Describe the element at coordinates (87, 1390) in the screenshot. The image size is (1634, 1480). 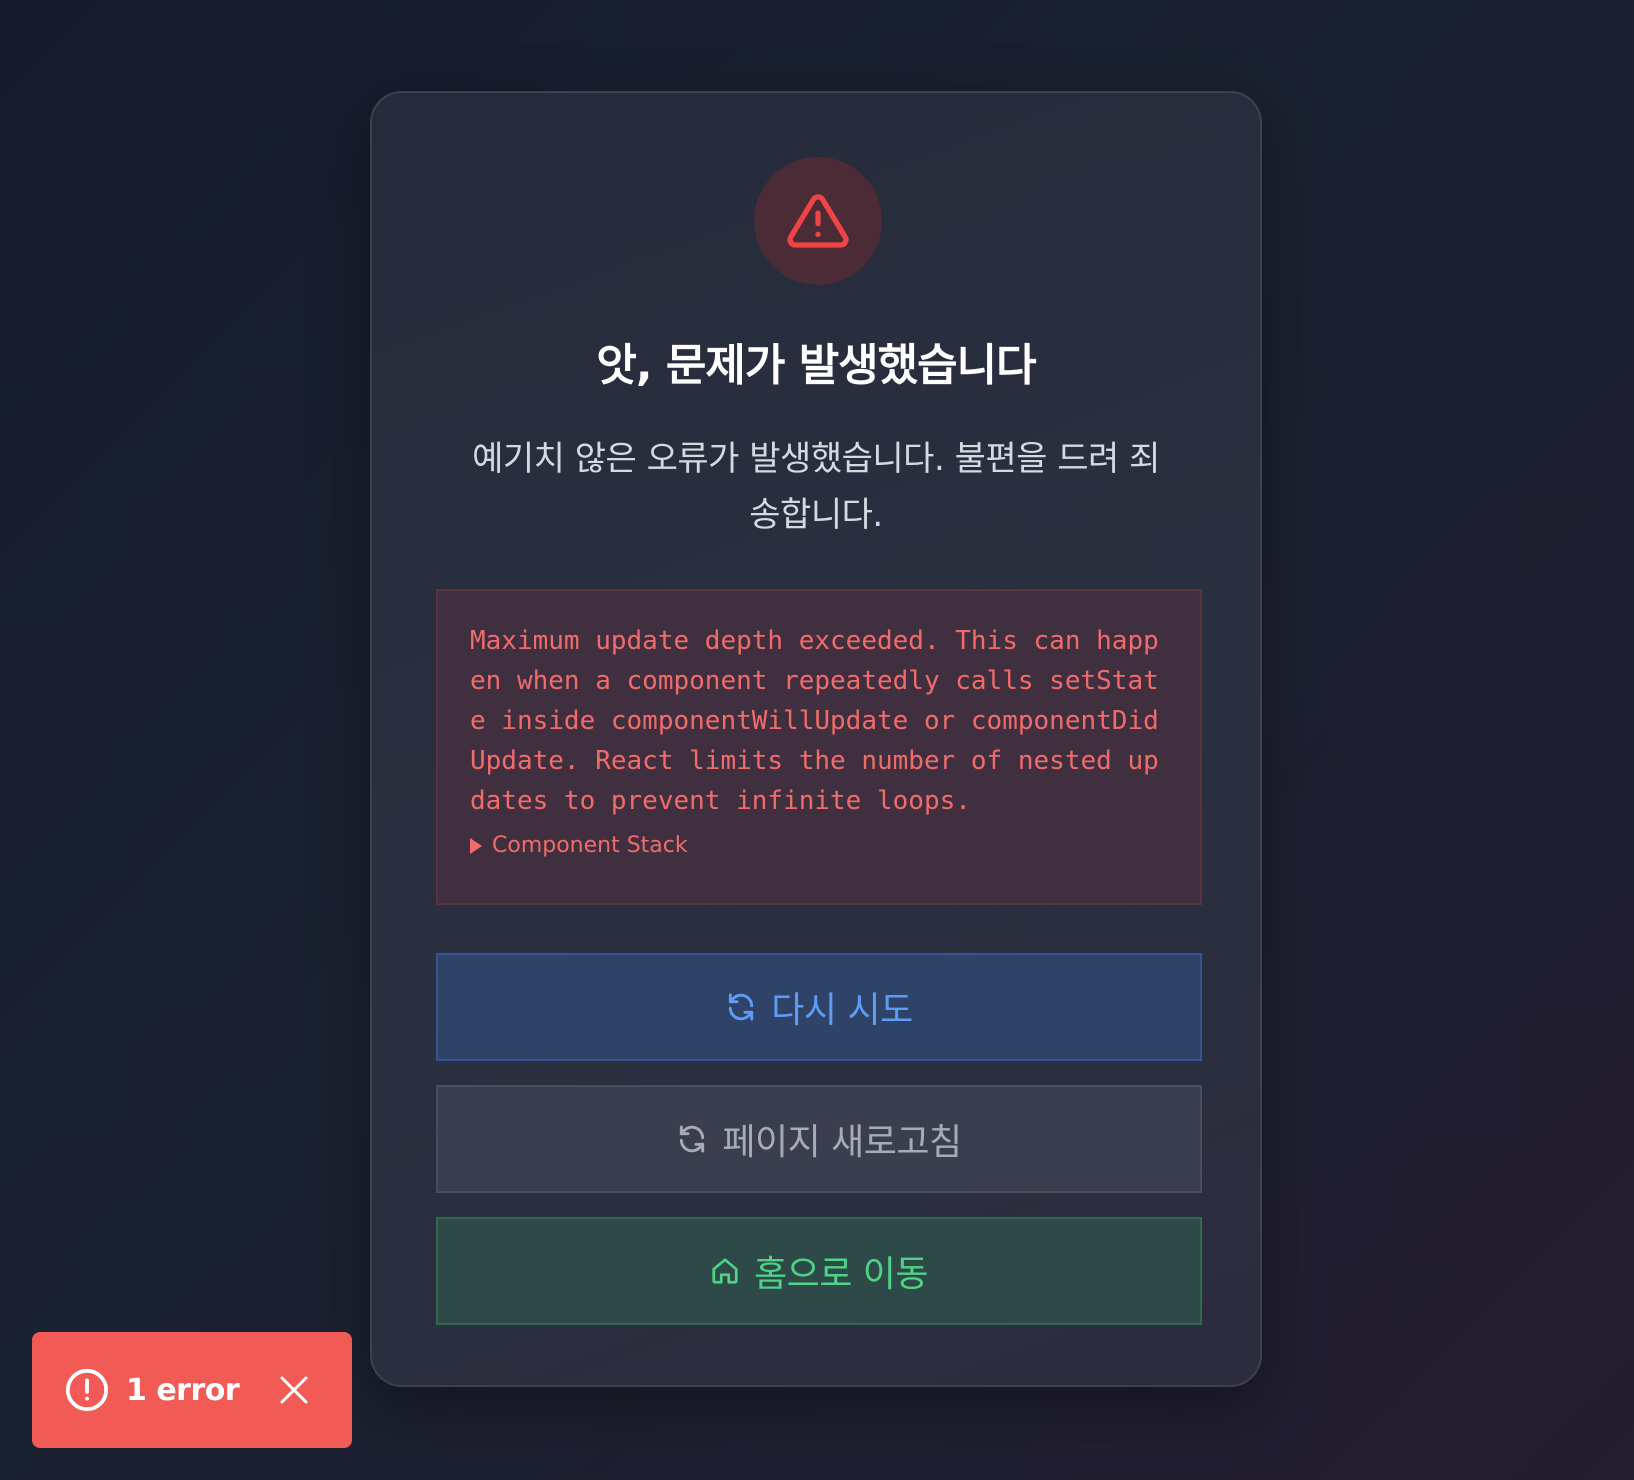
I see `alert-circle-icon` at that location.